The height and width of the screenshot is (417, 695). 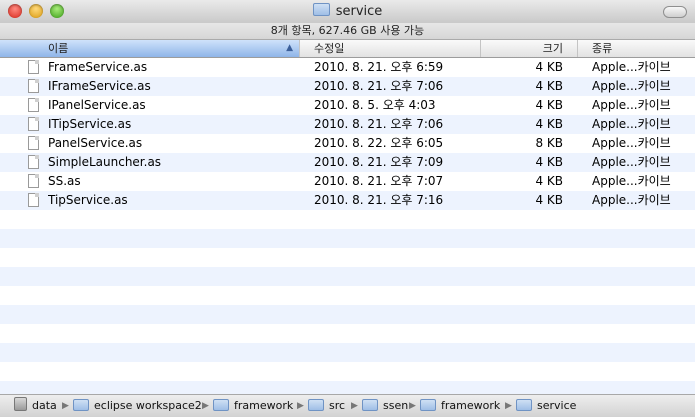 What do you see at coordinates (90, 124) in the screenshot?
I see `file-name: ITipService.as` at bounding box center [90, 124].